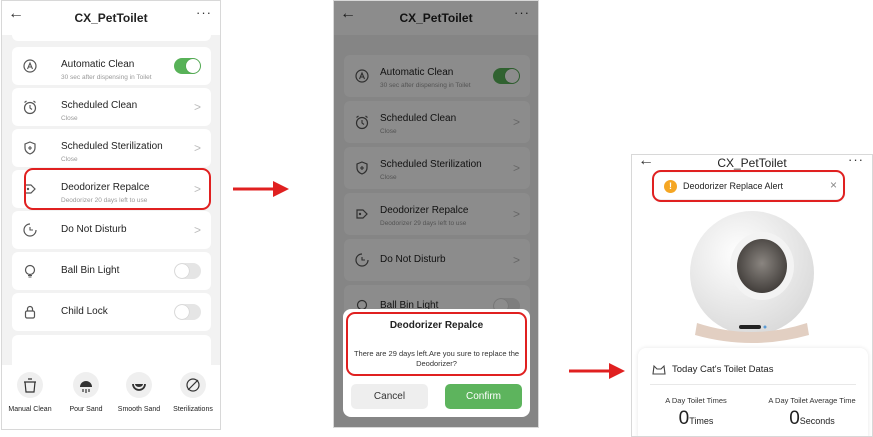 The image size is (873, 437). What do you see at coordinates (752, 277) in the screenshot?
I see `pet-toilet-device-image` at bounding box center [752, 277].